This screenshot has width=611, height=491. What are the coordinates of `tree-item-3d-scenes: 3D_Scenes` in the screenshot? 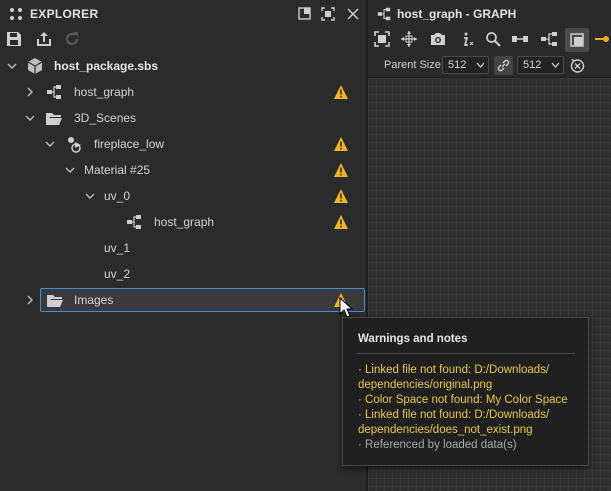 It's located at (183, 118).